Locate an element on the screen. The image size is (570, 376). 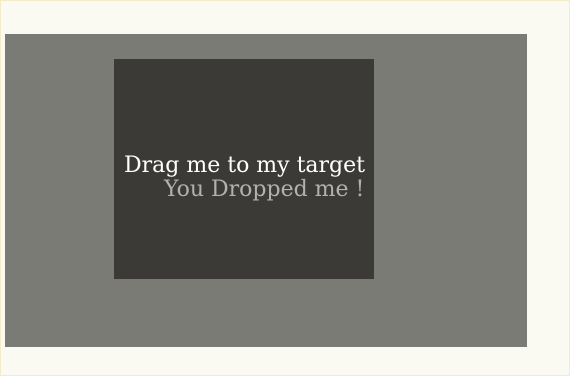
draggable-label: Drag me to my target is located at coordinates (245, 165).